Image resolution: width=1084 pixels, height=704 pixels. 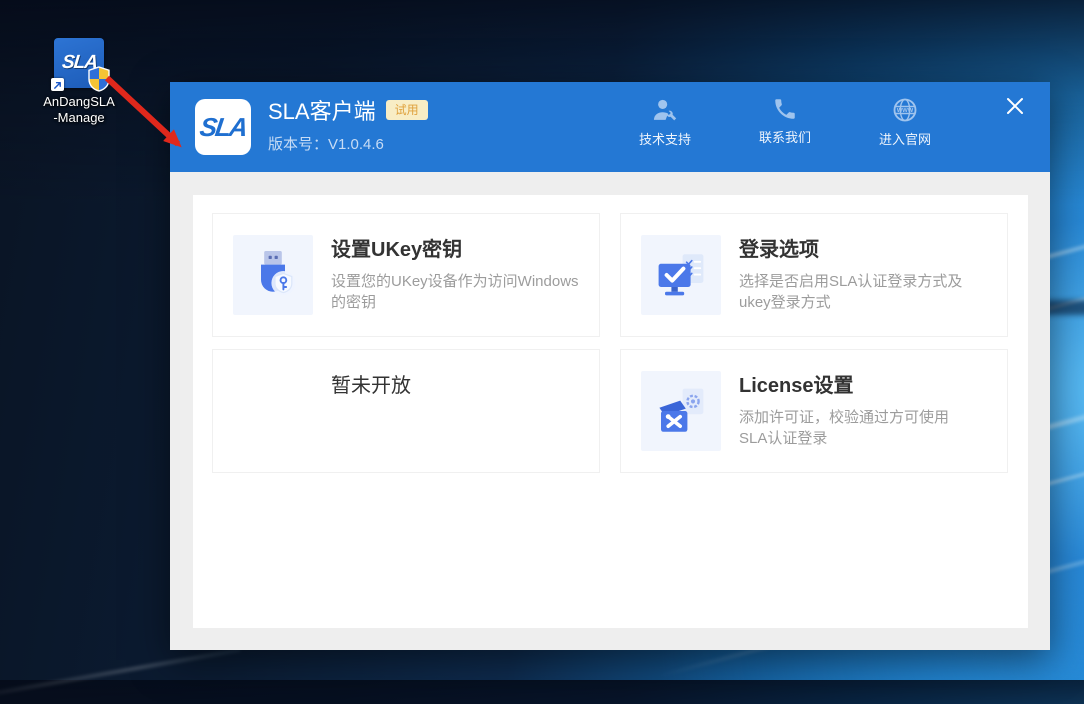 What do you see at coordinates (120, 676) in the screenshot?
I see `wallpaper-beam` at bounding box center [120, 676].